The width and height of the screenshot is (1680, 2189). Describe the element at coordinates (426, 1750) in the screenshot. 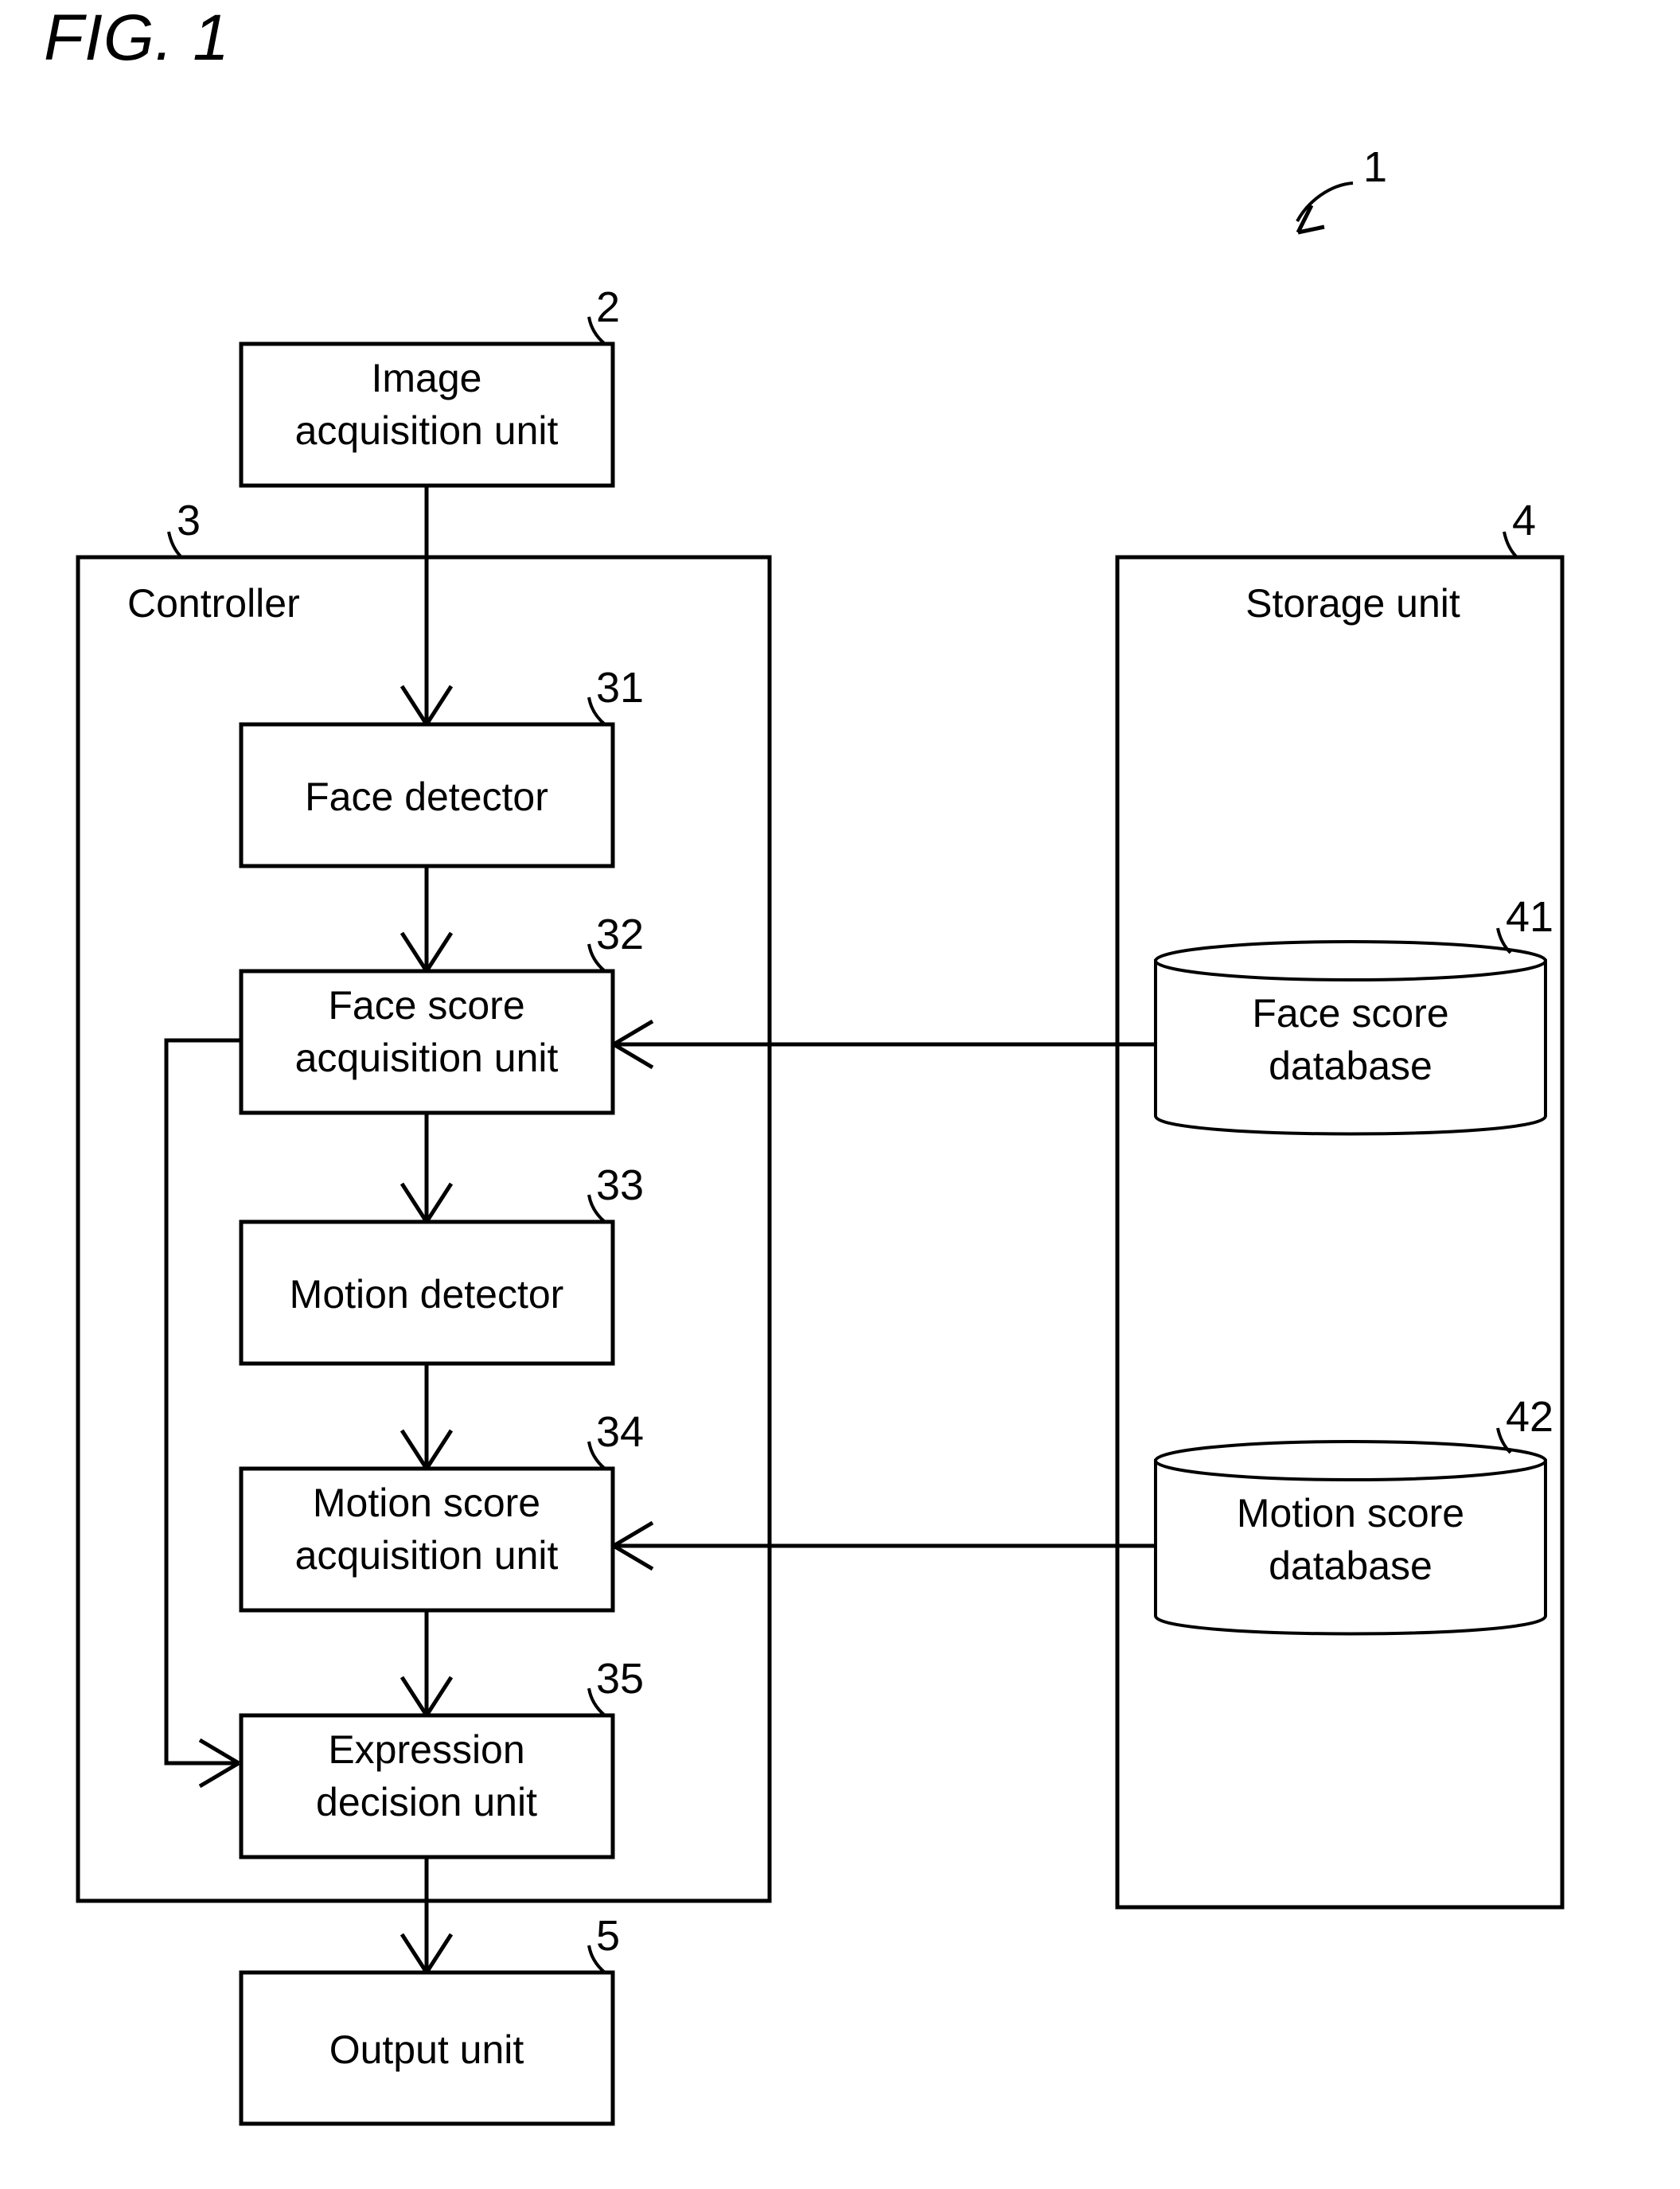

I see `expression-decision-unit-label-line1: Expression` at that location.